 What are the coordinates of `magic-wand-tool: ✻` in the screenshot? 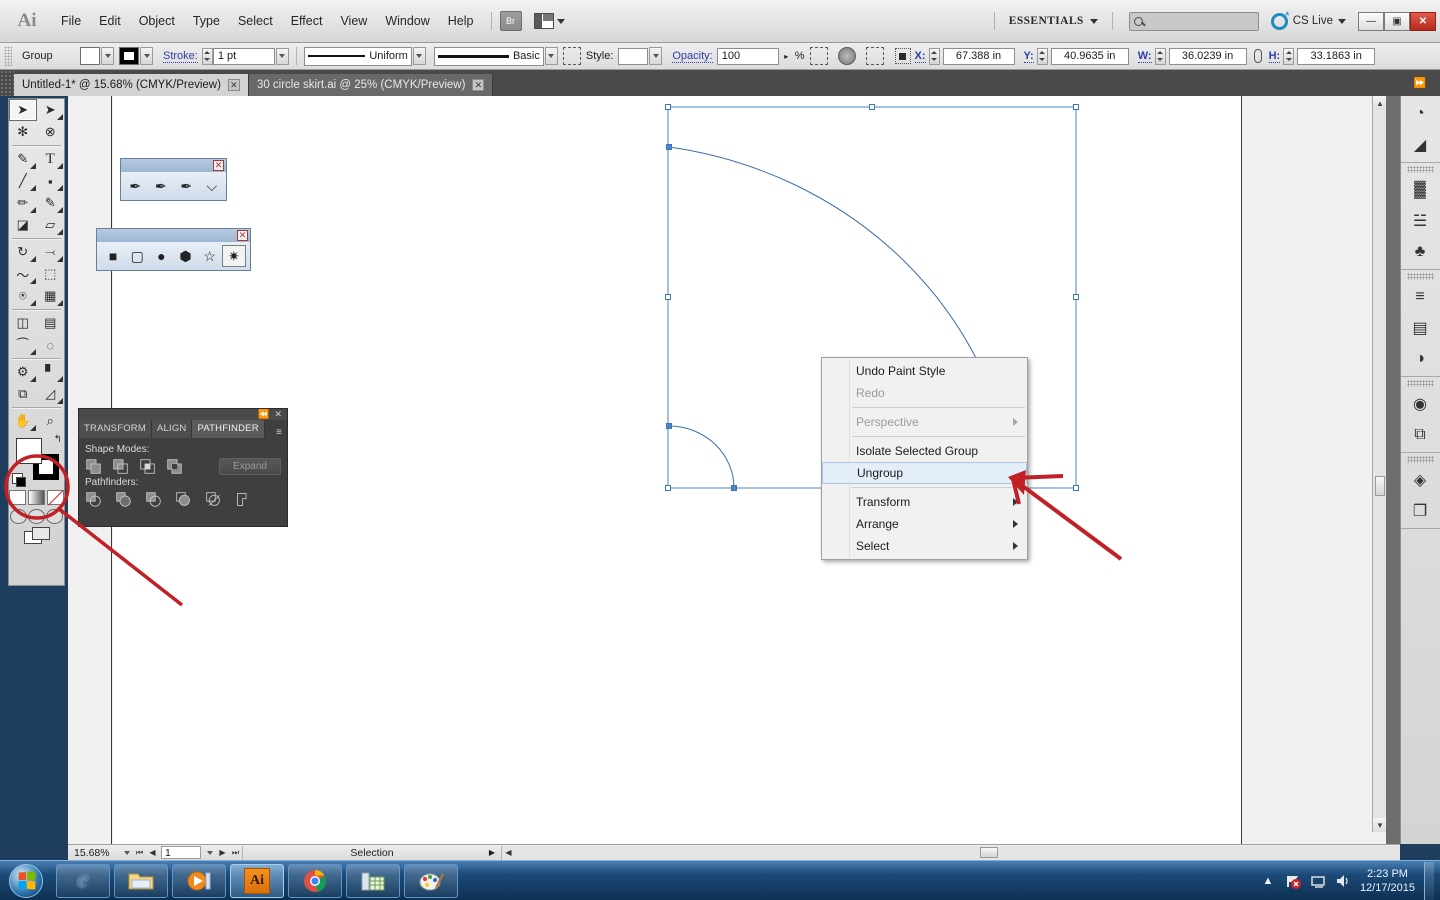 It's located at (23, 132).